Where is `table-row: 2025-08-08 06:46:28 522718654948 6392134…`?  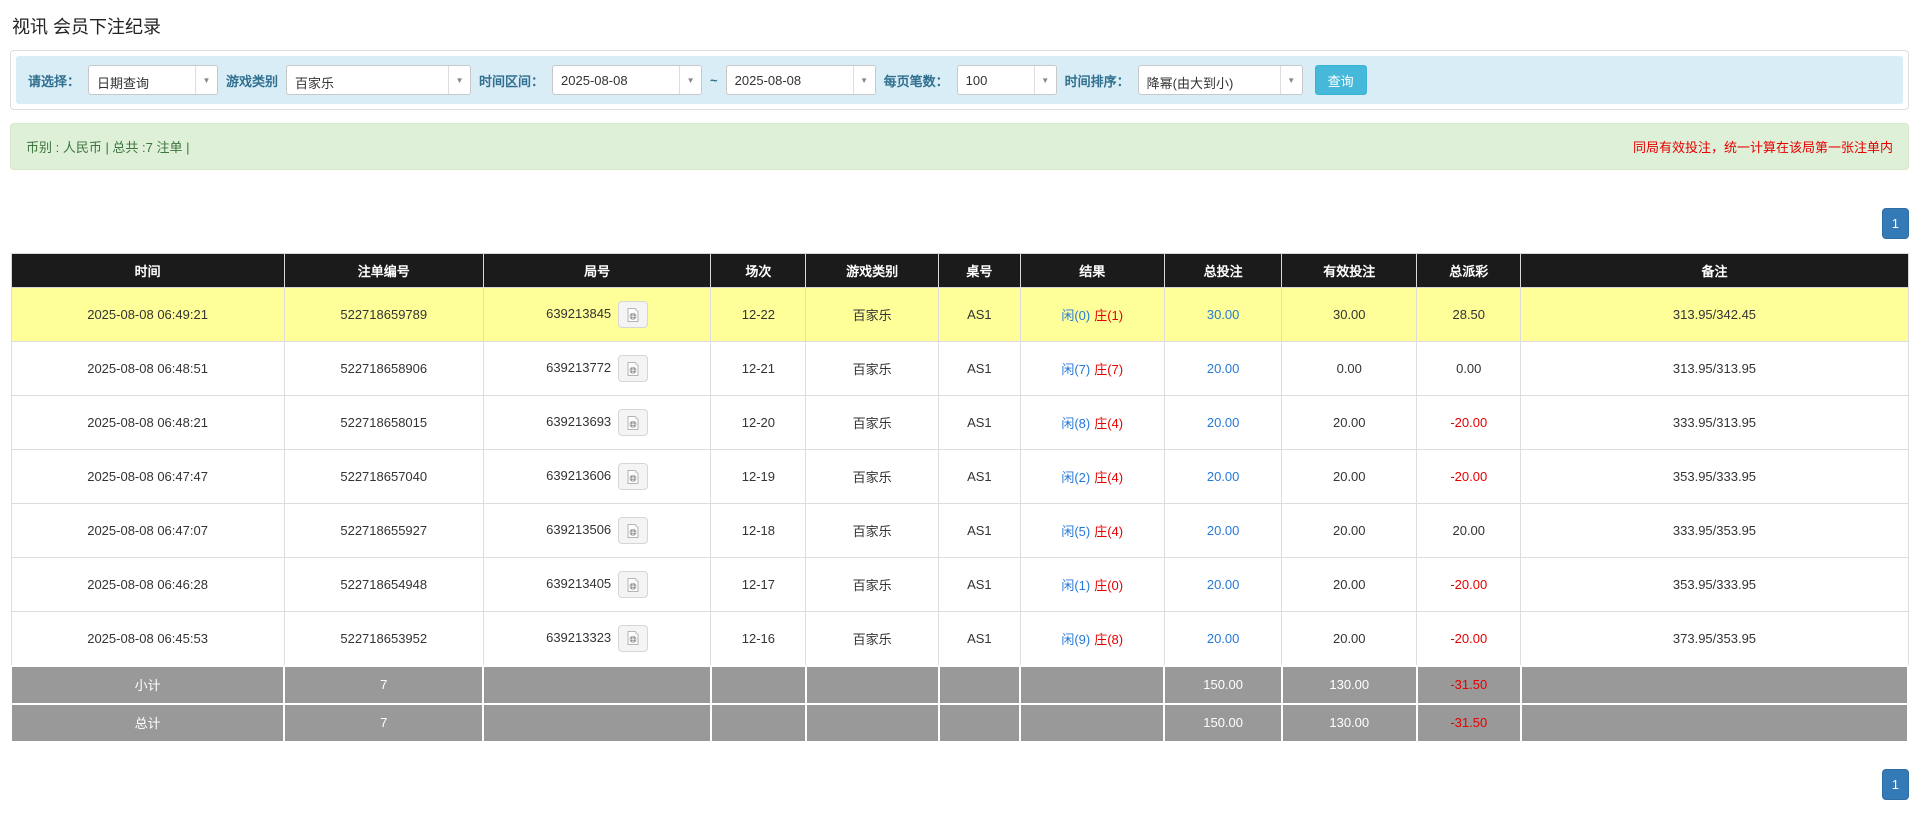 table-row: 2025-08-08 06:46:28 522718654948 6392134… is located at coordinates (959, 584).